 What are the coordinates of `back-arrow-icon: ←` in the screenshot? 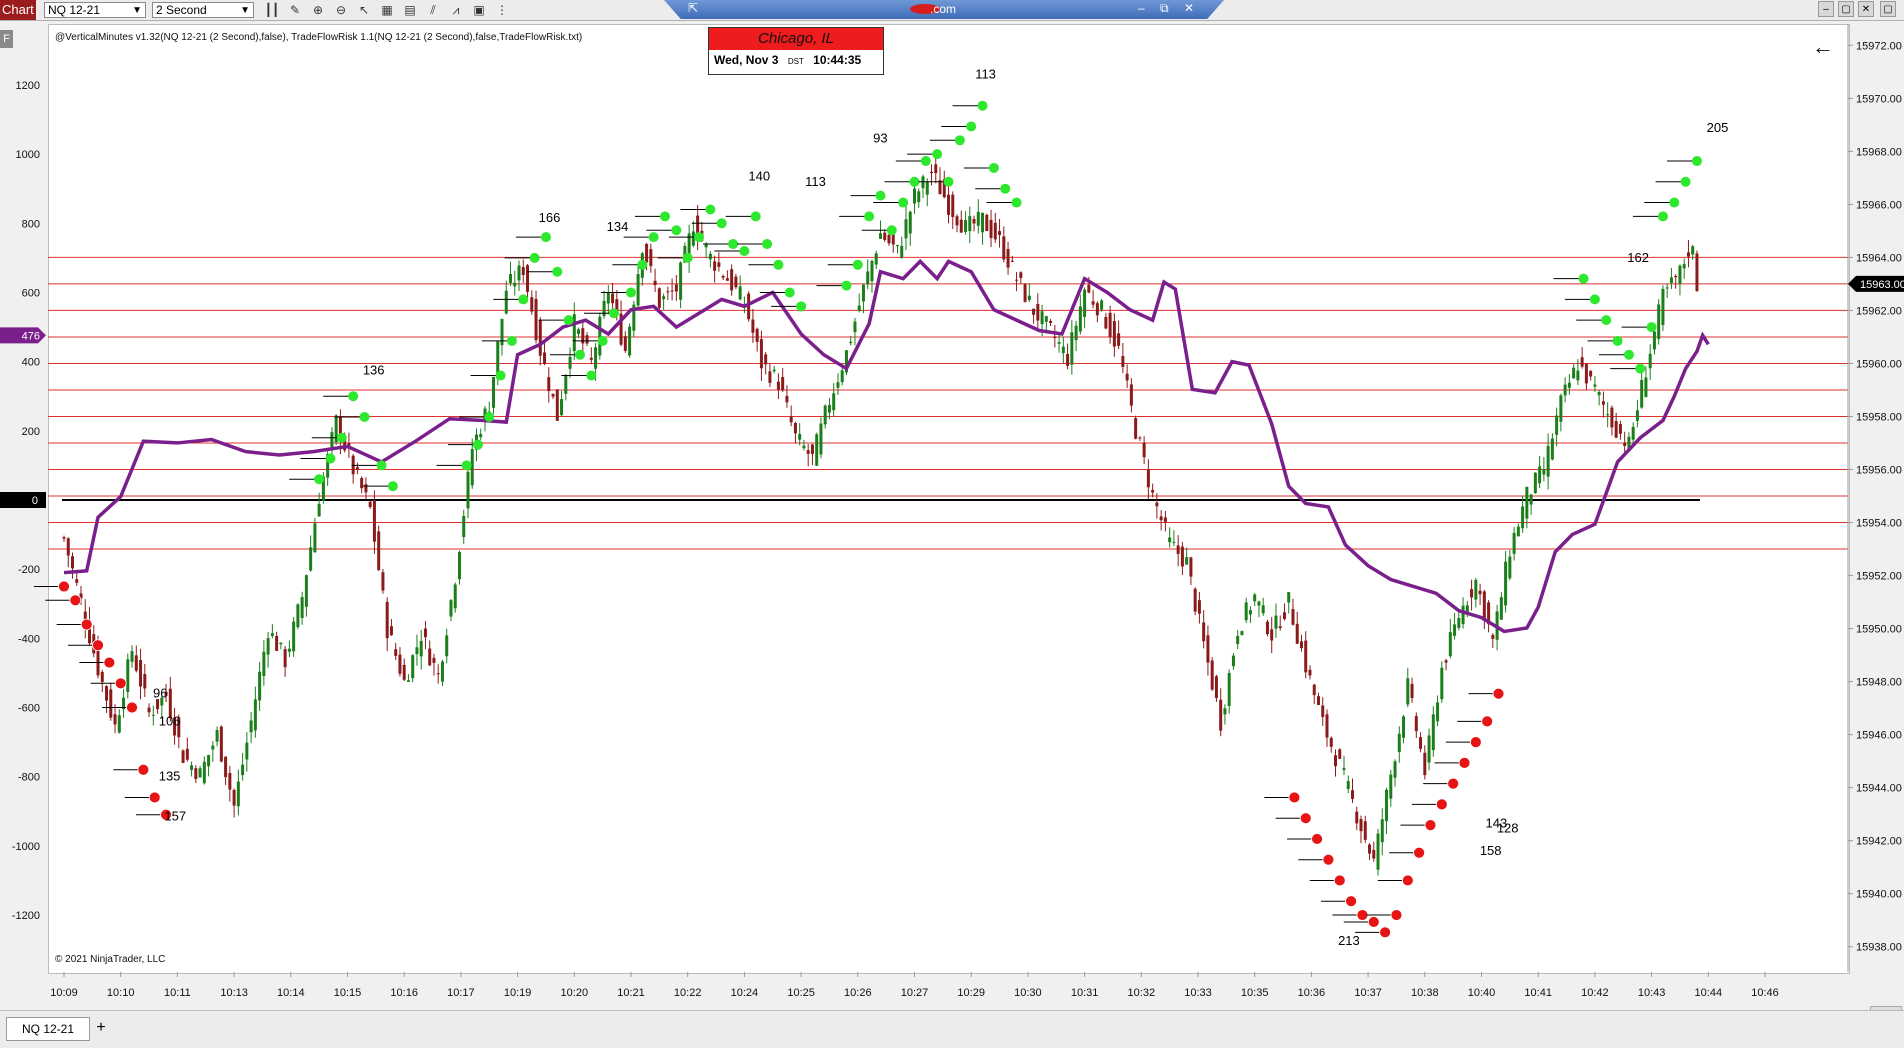 It's located at (1823, 47).